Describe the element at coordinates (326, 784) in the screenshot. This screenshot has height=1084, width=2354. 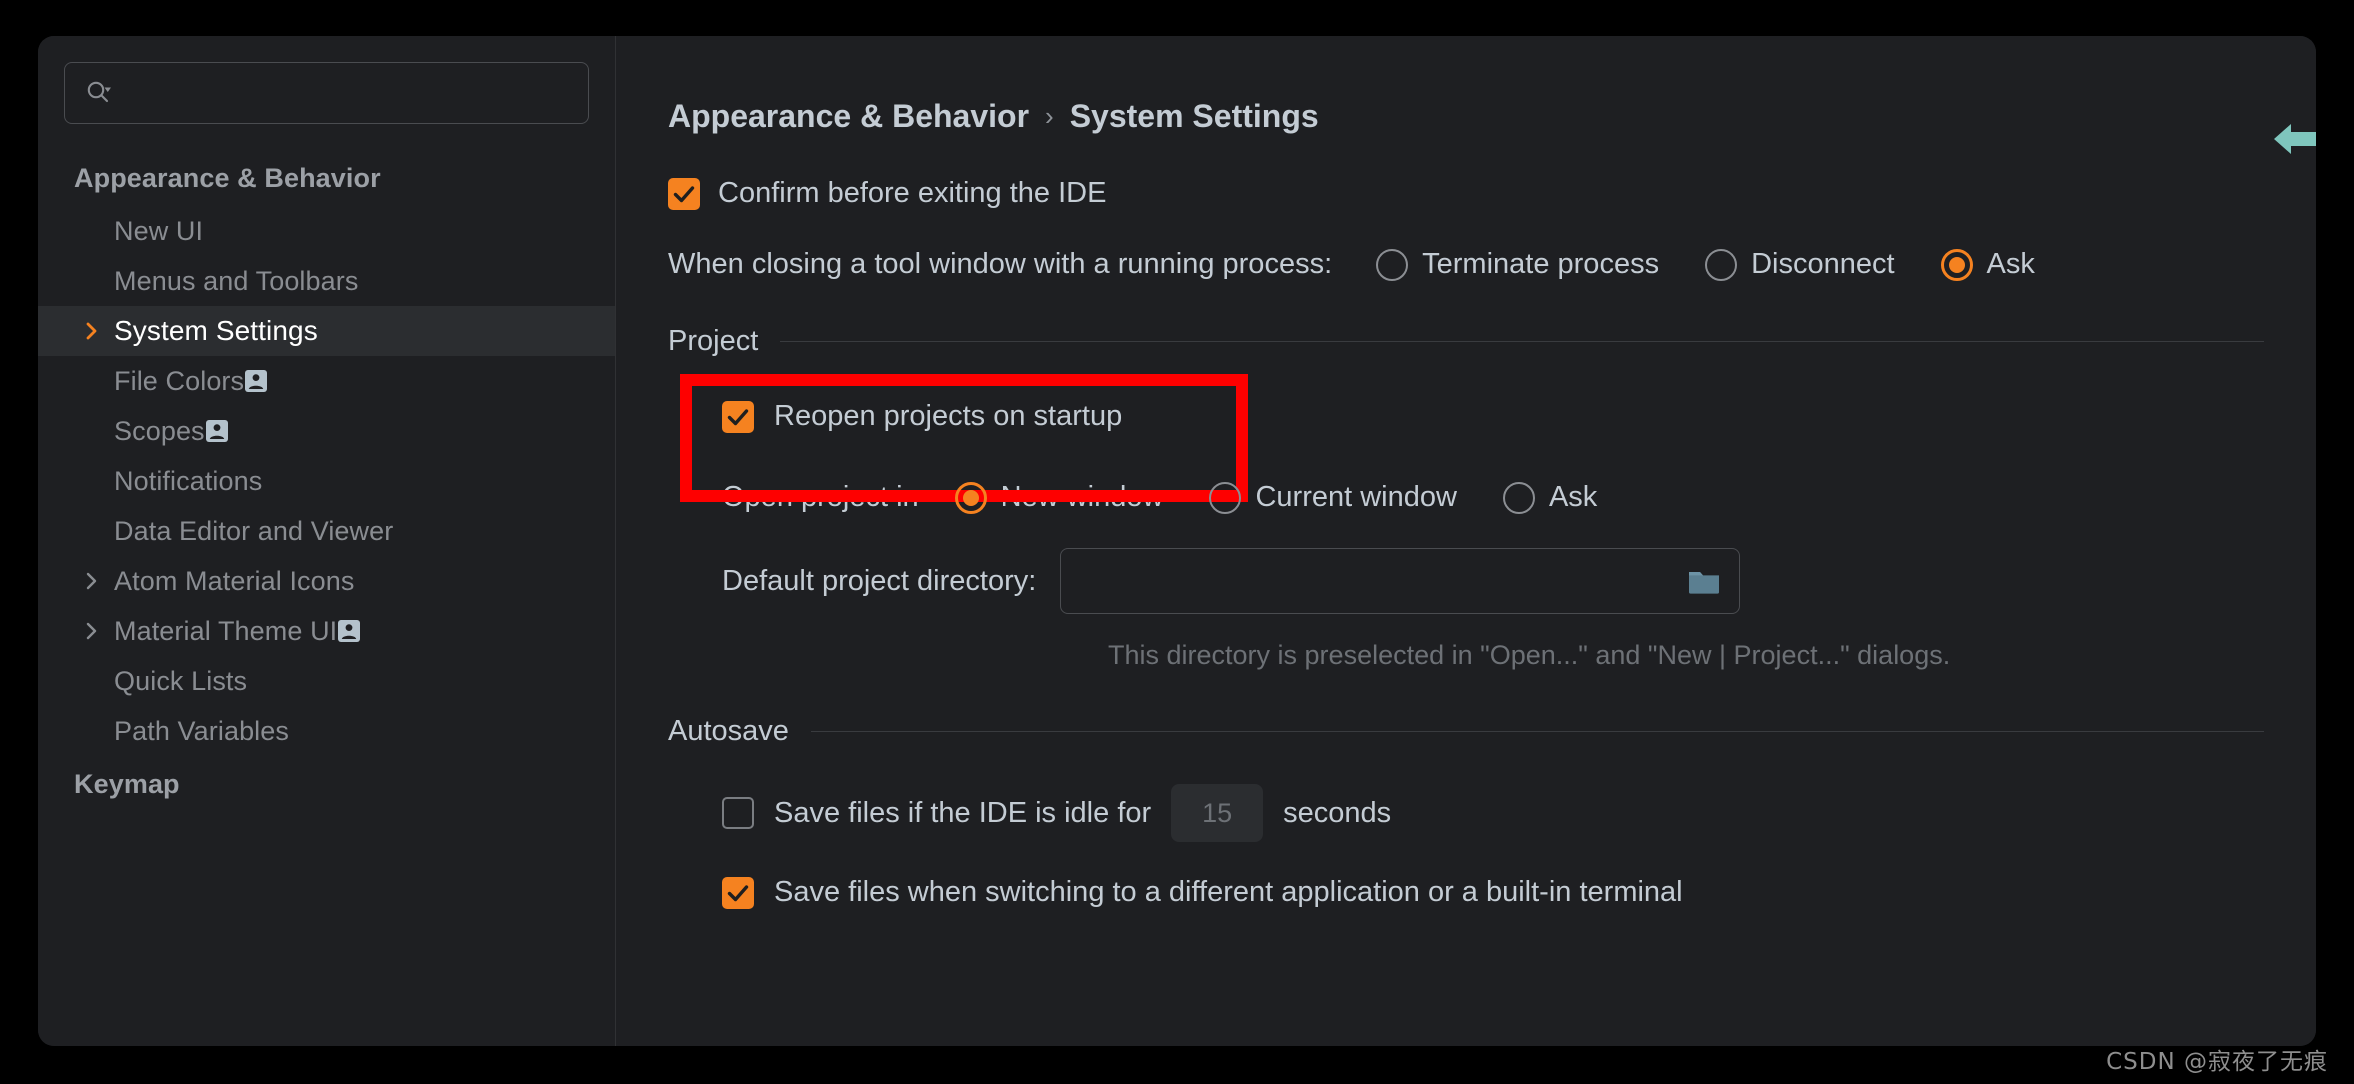
I see `sidebar-item-keymap: Keymap` at that location.